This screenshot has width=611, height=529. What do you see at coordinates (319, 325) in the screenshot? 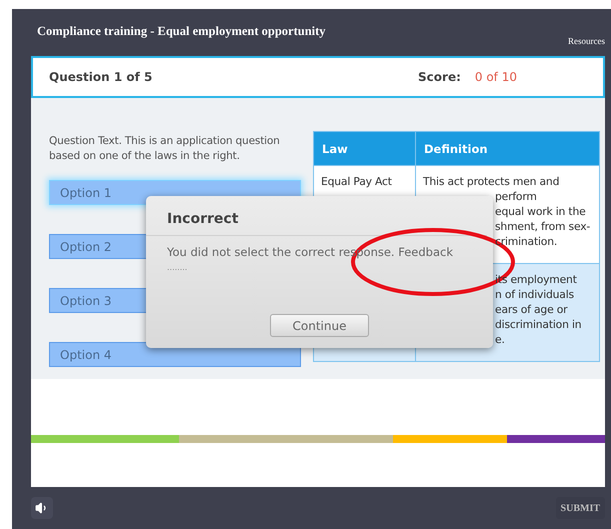
I see `continue-button: Continue` at bounding box center [319, 325].